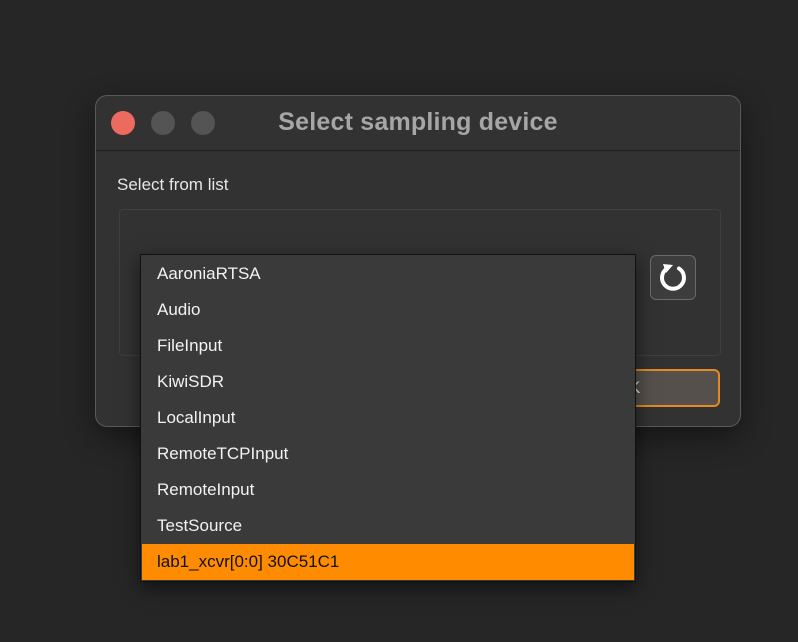 Image resolution: width=798 pixels, height=642 pixels. What do you see at coordinates (388, 526) in the screenshot?
I see `list-item: TestSource` at bounding box center [388, 526].